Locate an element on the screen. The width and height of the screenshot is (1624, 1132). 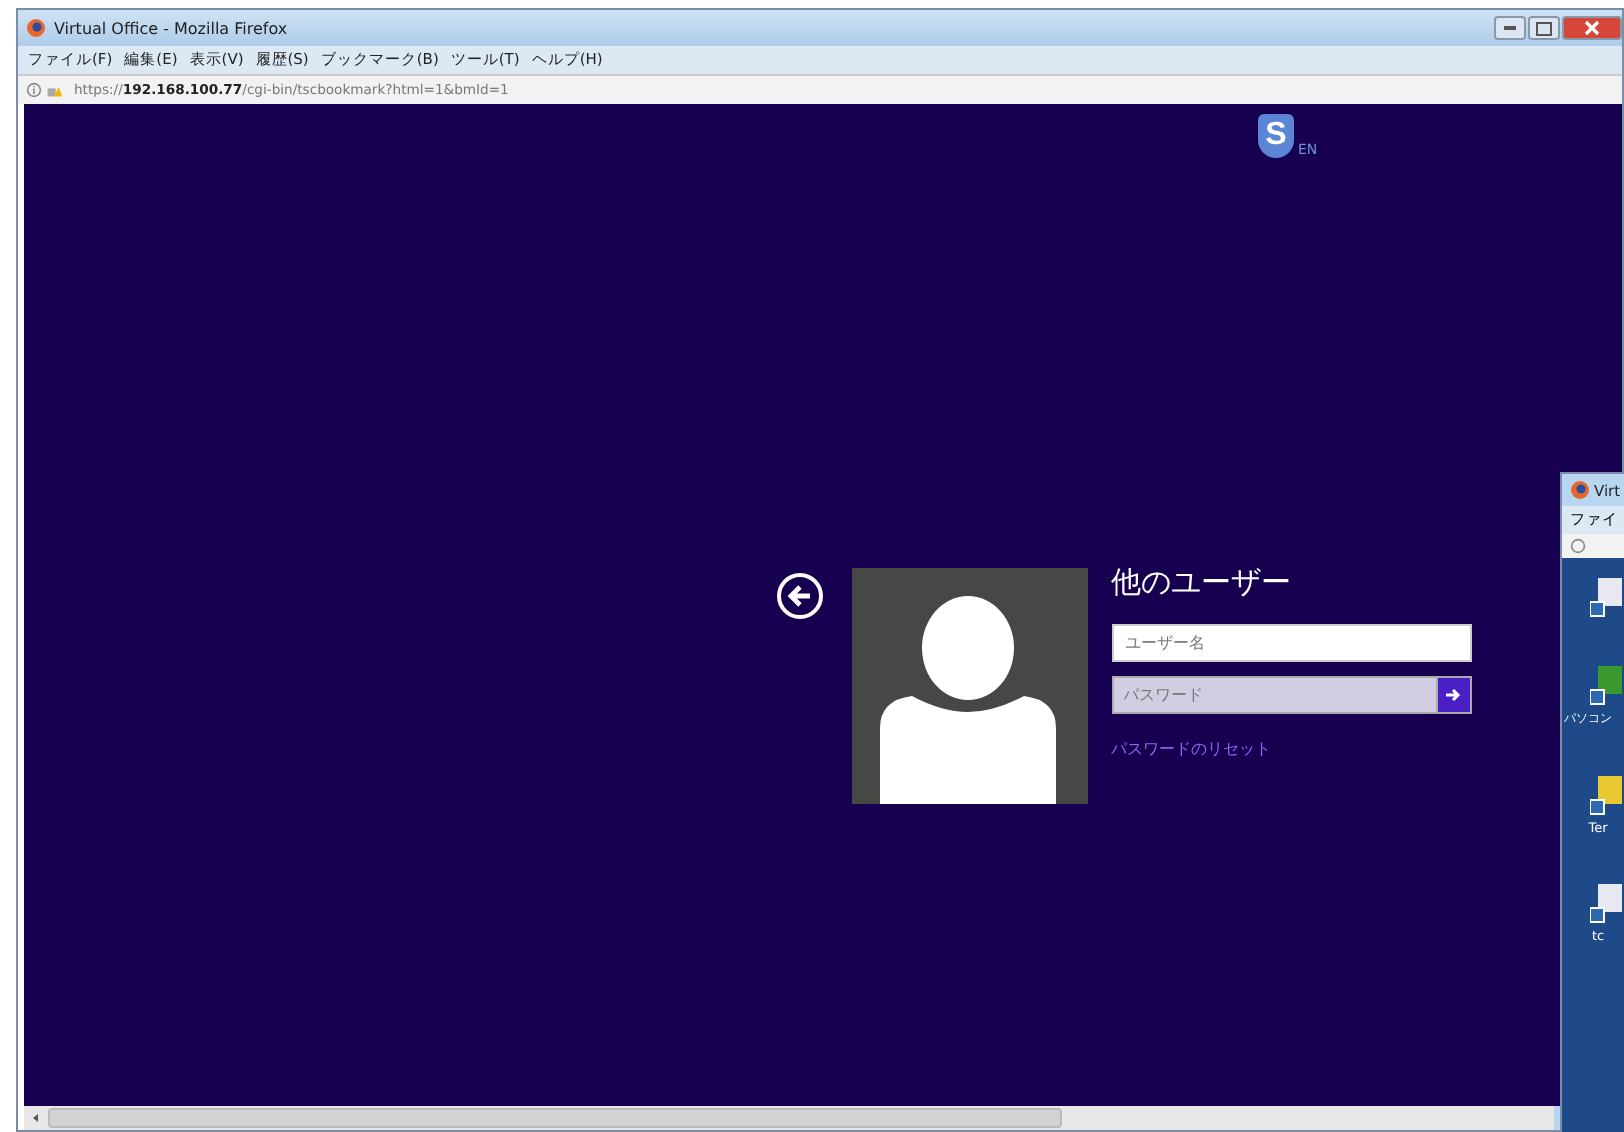
password-field: パスワード is located at coordinates (1273, 695).